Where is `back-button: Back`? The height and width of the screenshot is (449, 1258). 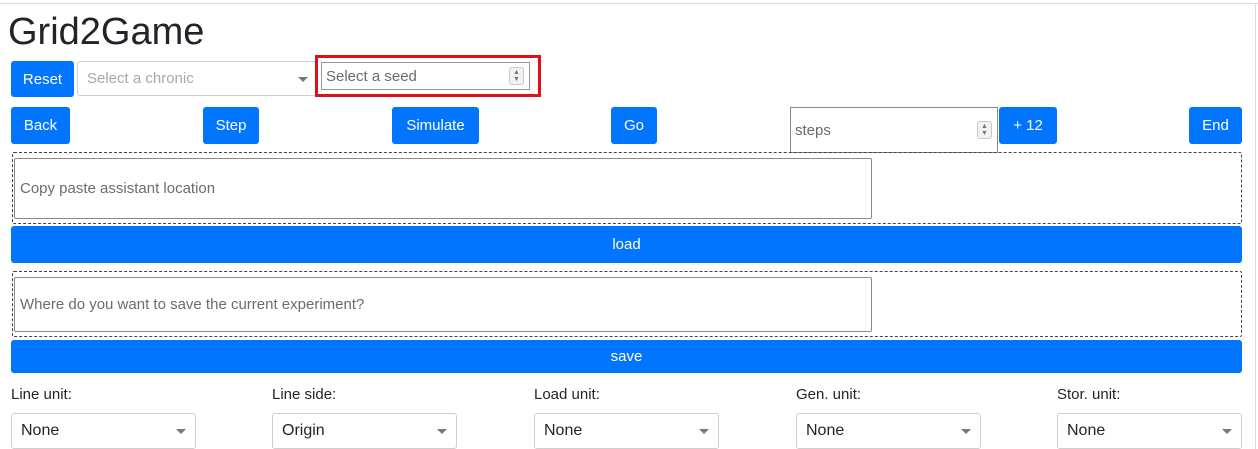
back-button: Back is located at coordinates (40, 125).